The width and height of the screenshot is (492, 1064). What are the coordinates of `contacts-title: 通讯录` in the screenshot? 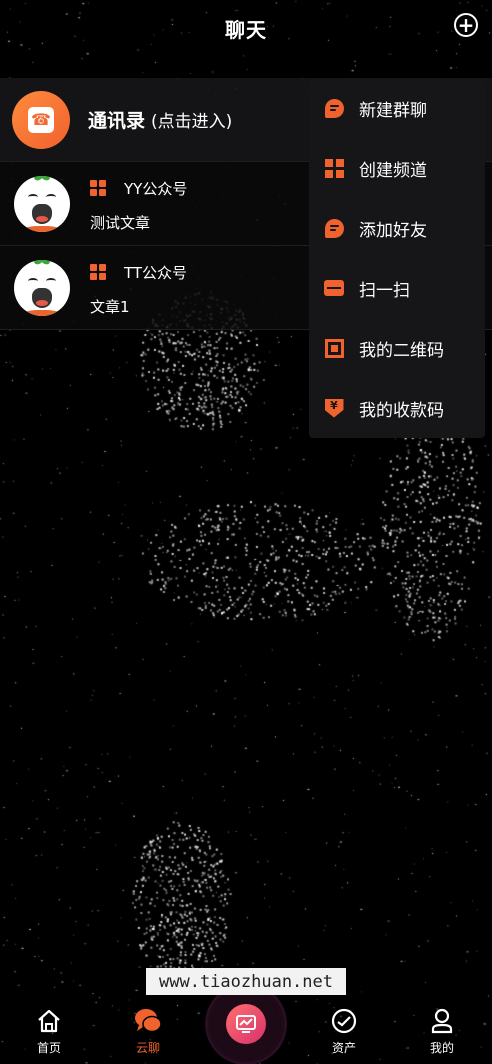 It's located at (117, 121).